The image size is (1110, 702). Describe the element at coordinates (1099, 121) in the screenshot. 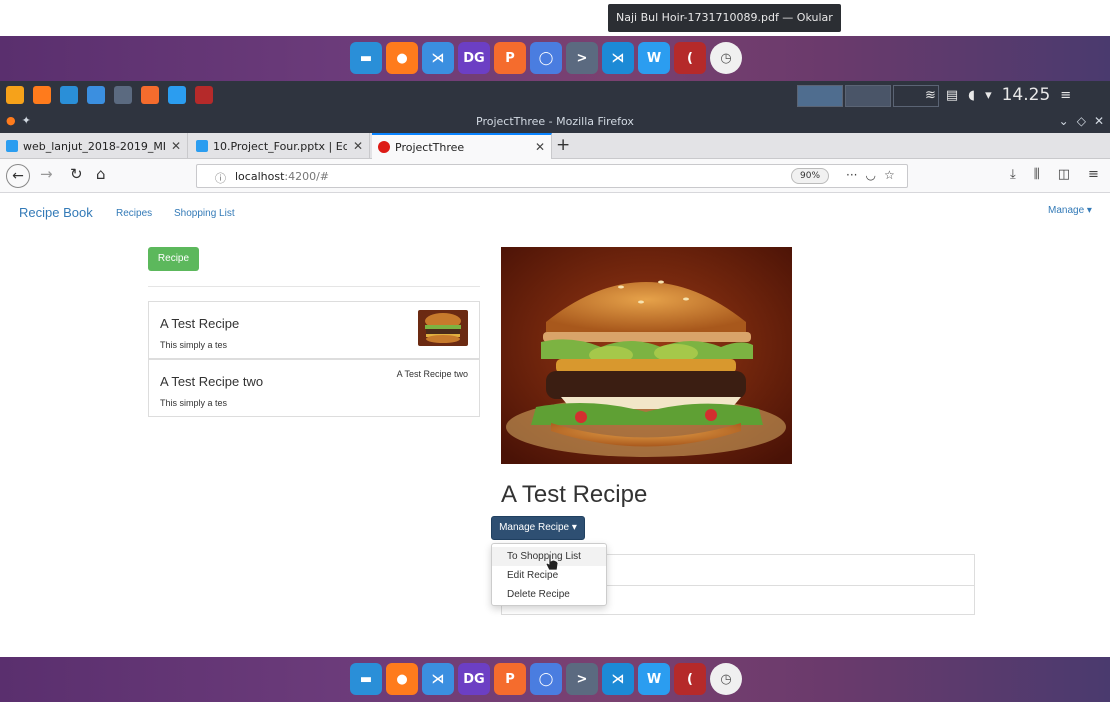

I see `close-icon: ✕` at that location.